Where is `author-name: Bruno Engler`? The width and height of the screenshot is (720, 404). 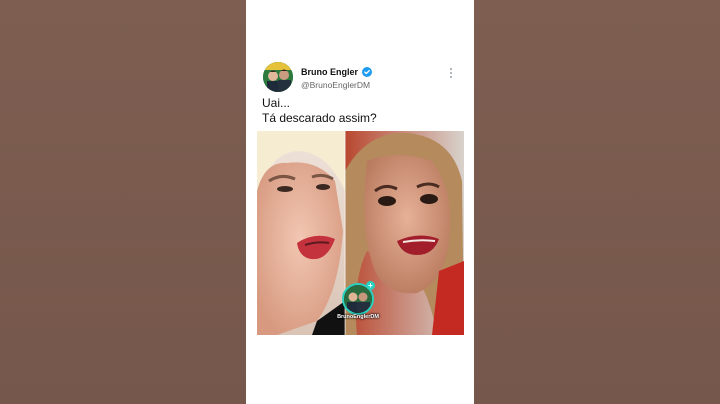
author-name: Bruno Engler is located at coordinates (329, 72).